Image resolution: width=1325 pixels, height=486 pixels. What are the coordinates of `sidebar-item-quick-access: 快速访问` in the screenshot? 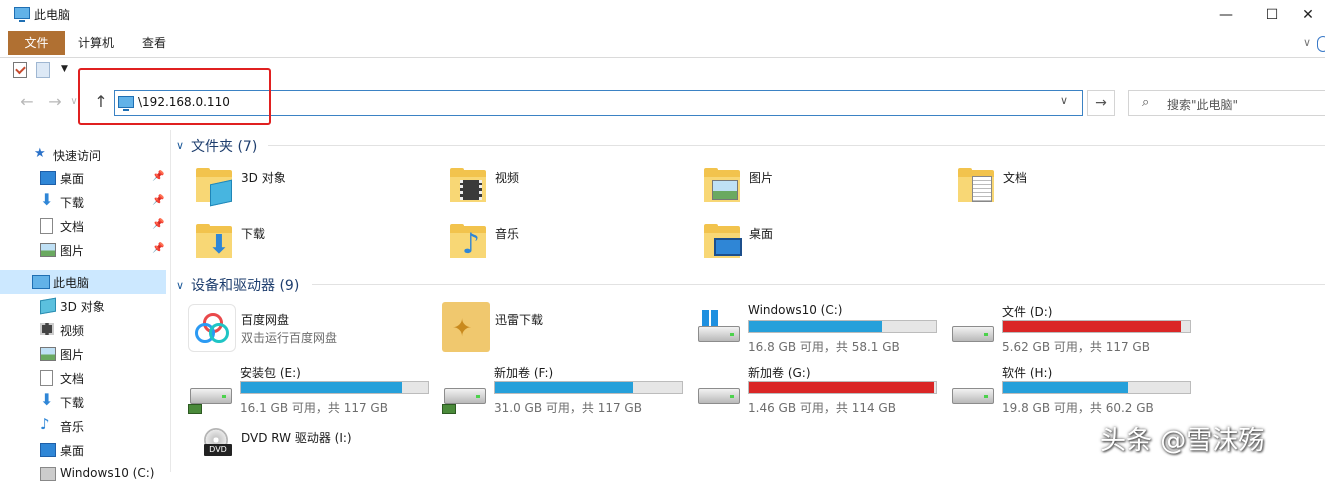 It's located at (77, 155).